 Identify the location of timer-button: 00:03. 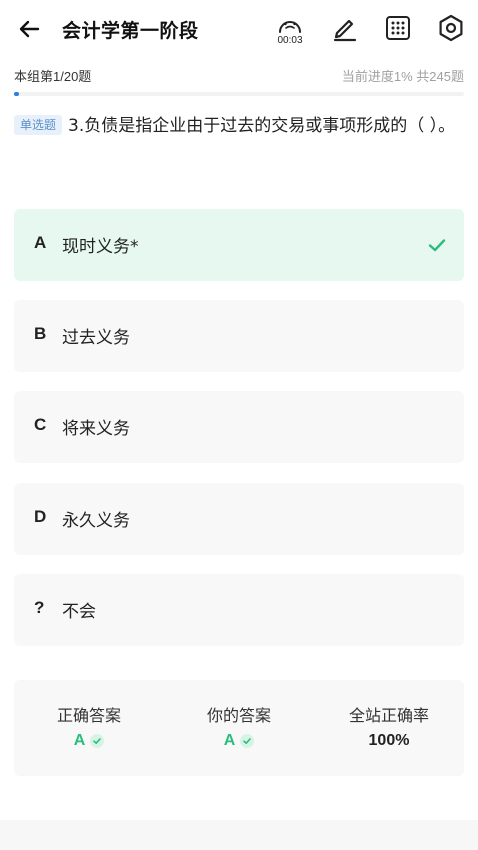
(290, 30).